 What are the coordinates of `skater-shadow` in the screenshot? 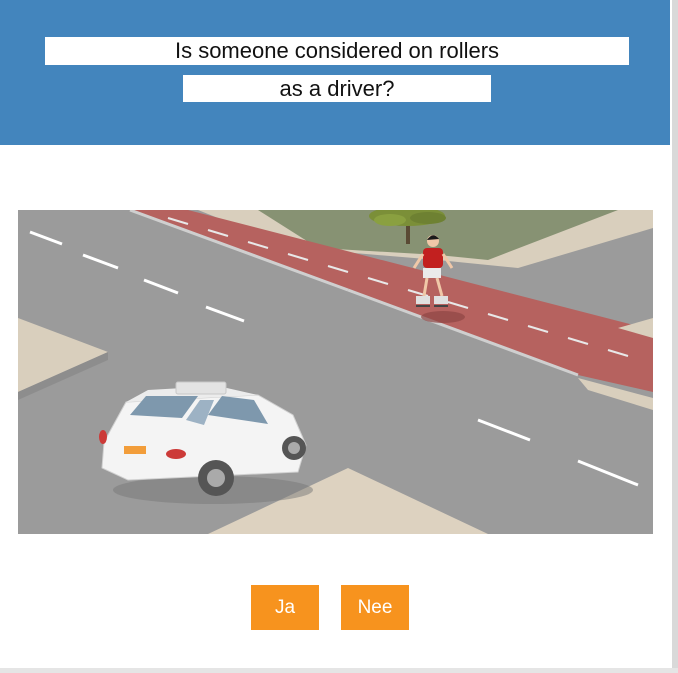 It's located at (443, 317).